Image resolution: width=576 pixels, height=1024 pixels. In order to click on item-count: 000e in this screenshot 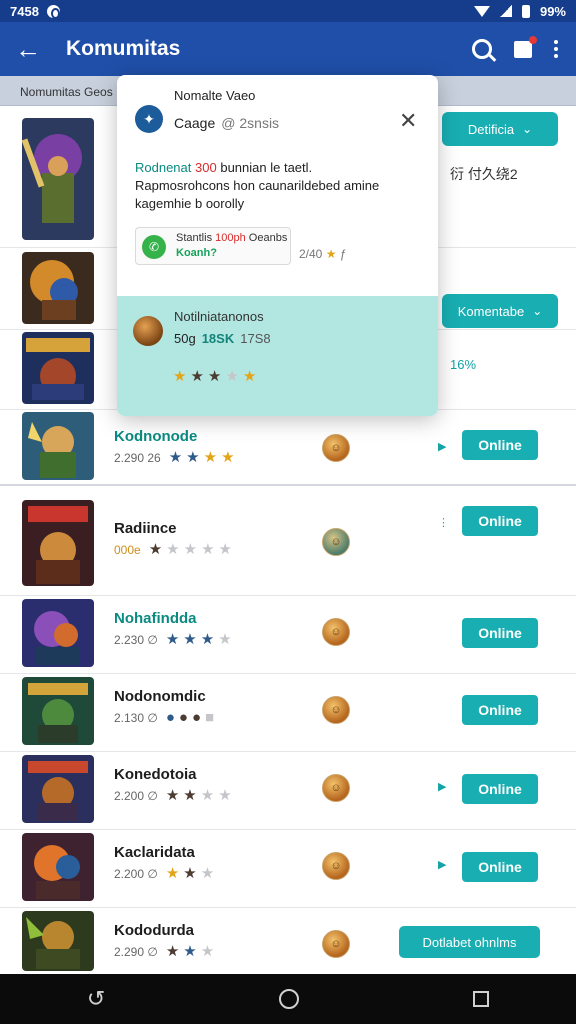, I will do `click(127, 549)`.